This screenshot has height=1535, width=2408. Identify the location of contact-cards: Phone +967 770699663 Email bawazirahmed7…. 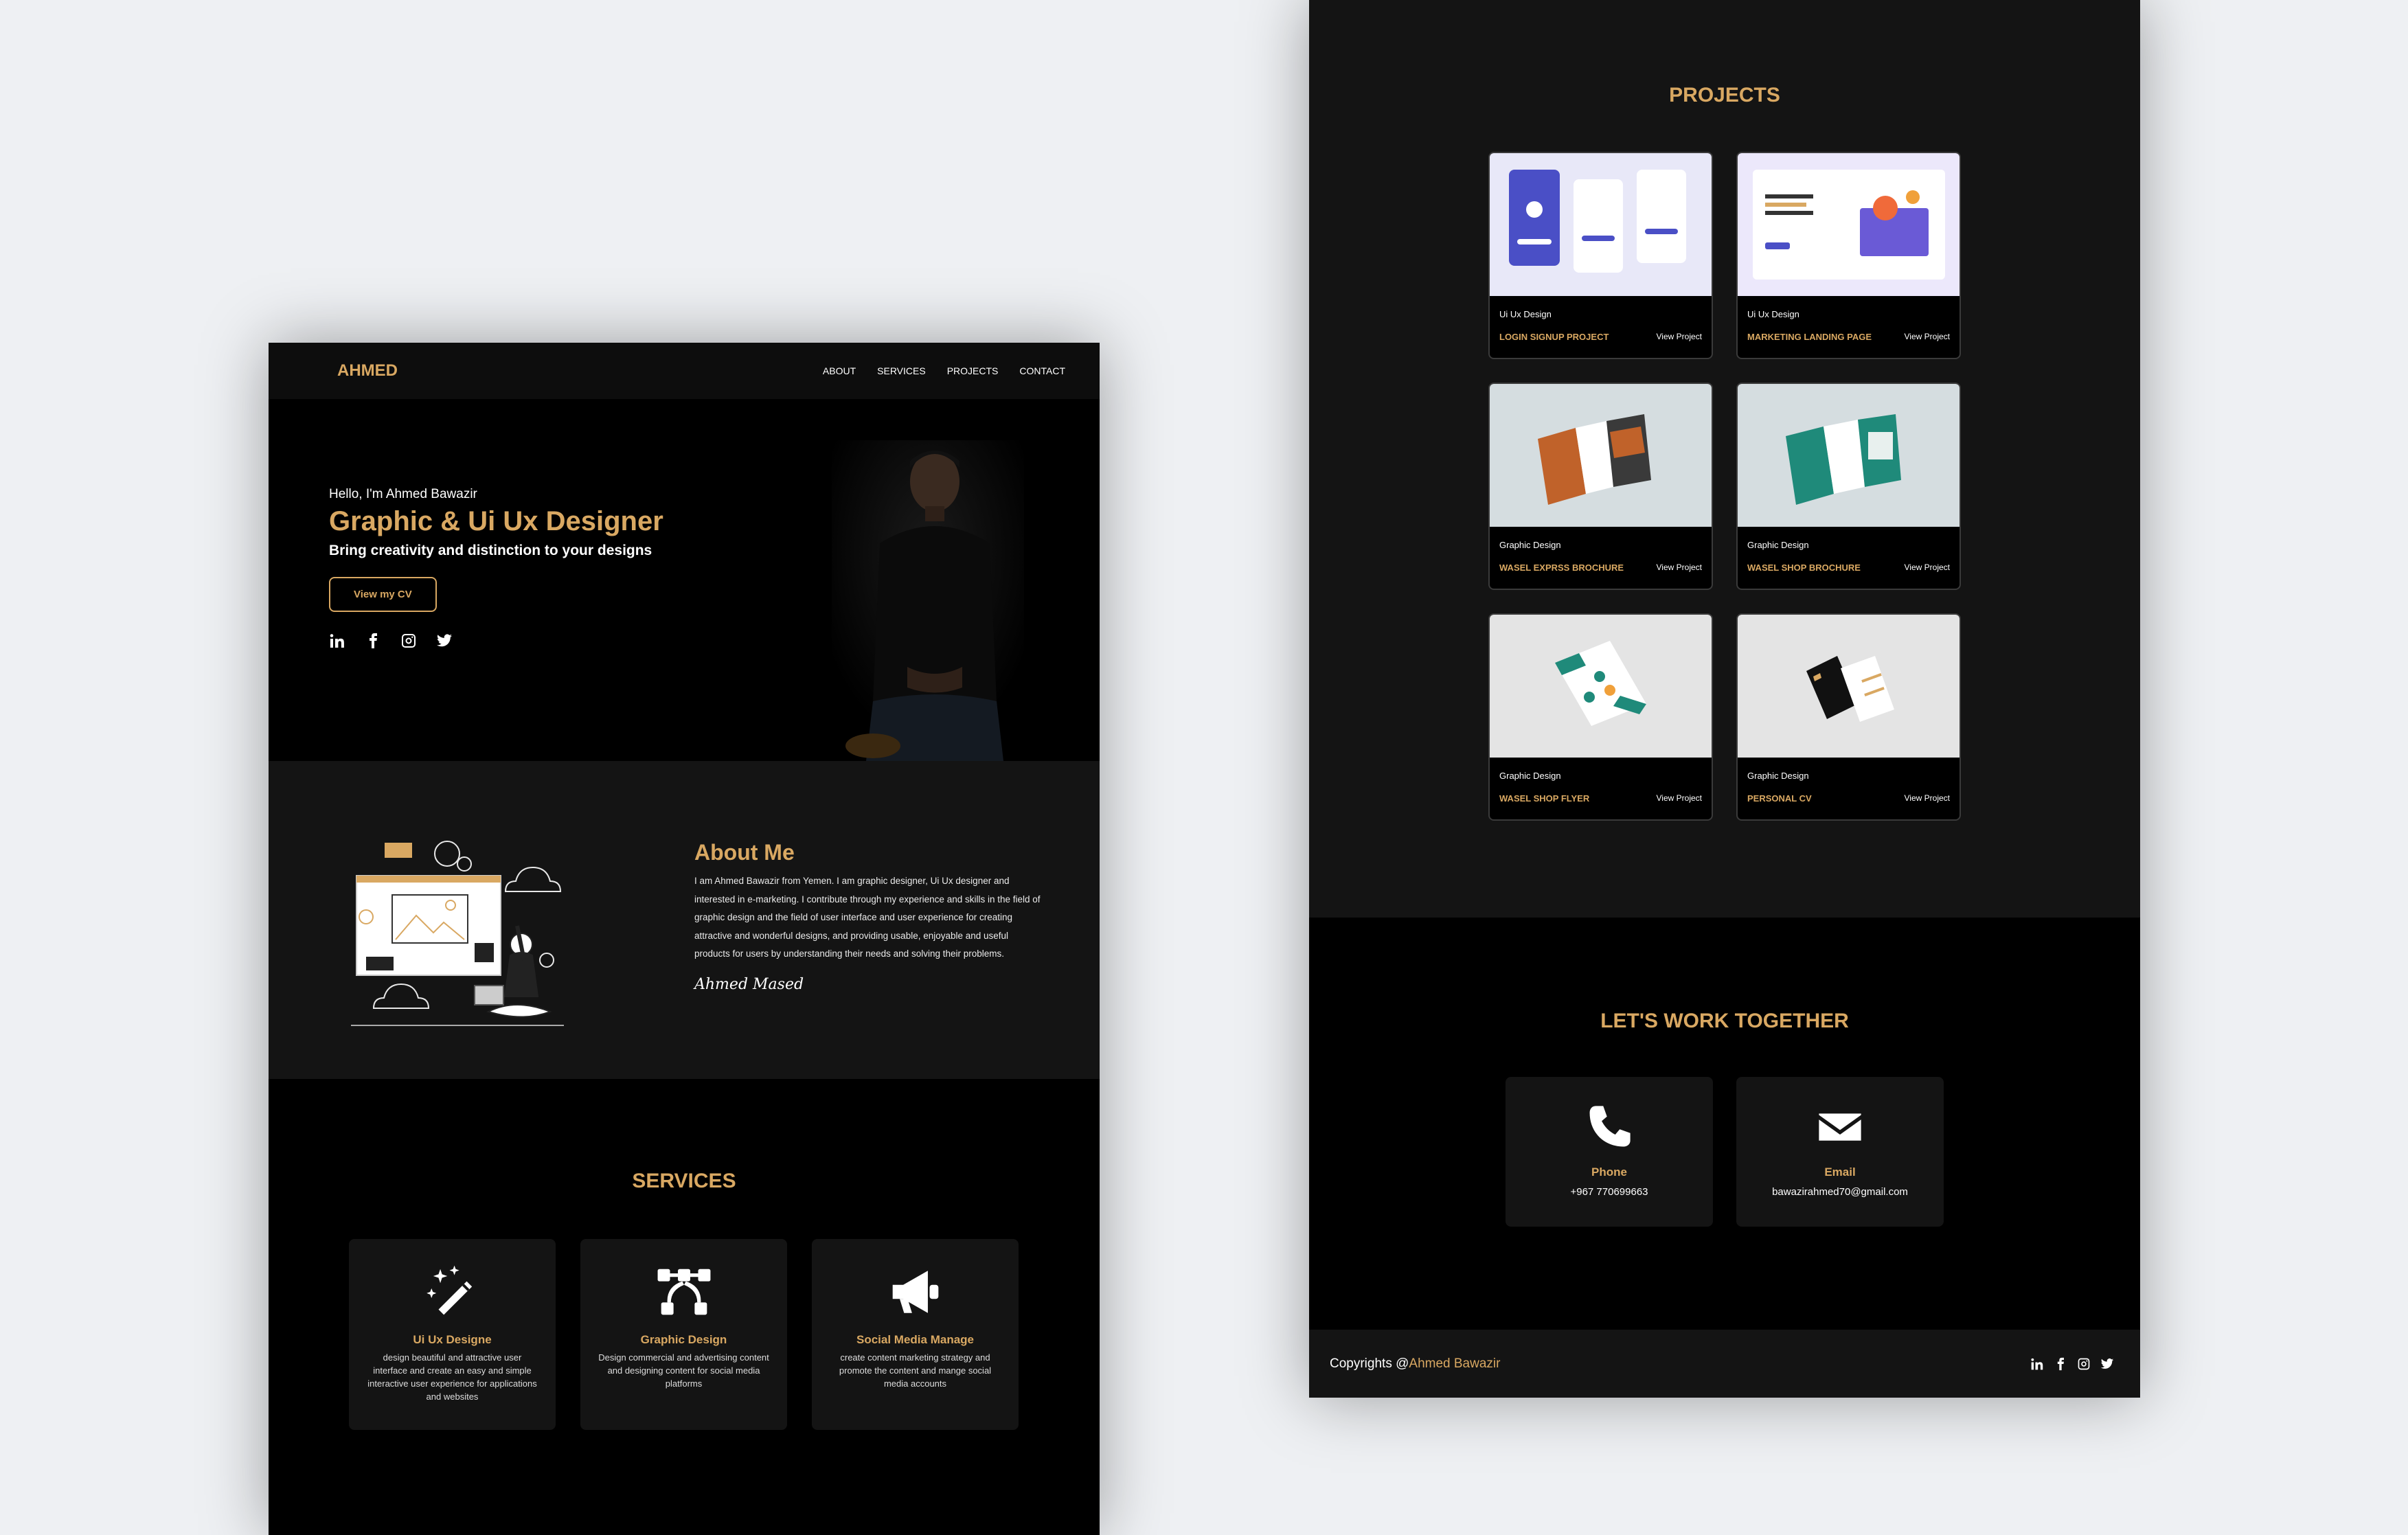
(1725, 1152).